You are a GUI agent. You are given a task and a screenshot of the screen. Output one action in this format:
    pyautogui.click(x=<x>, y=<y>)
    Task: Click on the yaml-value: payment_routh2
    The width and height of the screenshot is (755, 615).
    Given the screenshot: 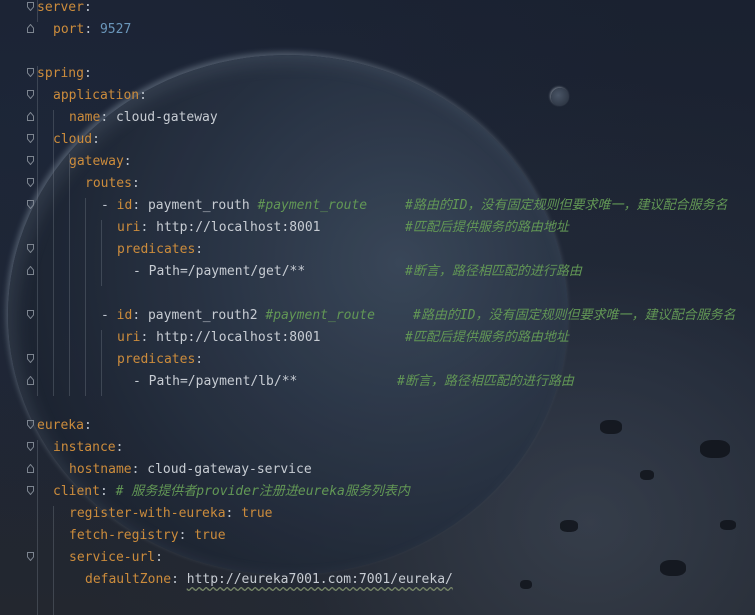 What is the action you would take?
    pyautogui.click(x=202, y=315)
    